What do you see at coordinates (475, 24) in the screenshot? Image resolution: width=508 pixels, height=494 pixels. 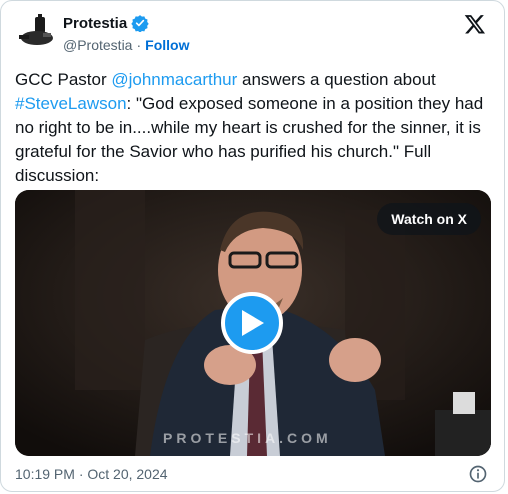 I see `x-logo-icon` at bounding box center [475, 24].